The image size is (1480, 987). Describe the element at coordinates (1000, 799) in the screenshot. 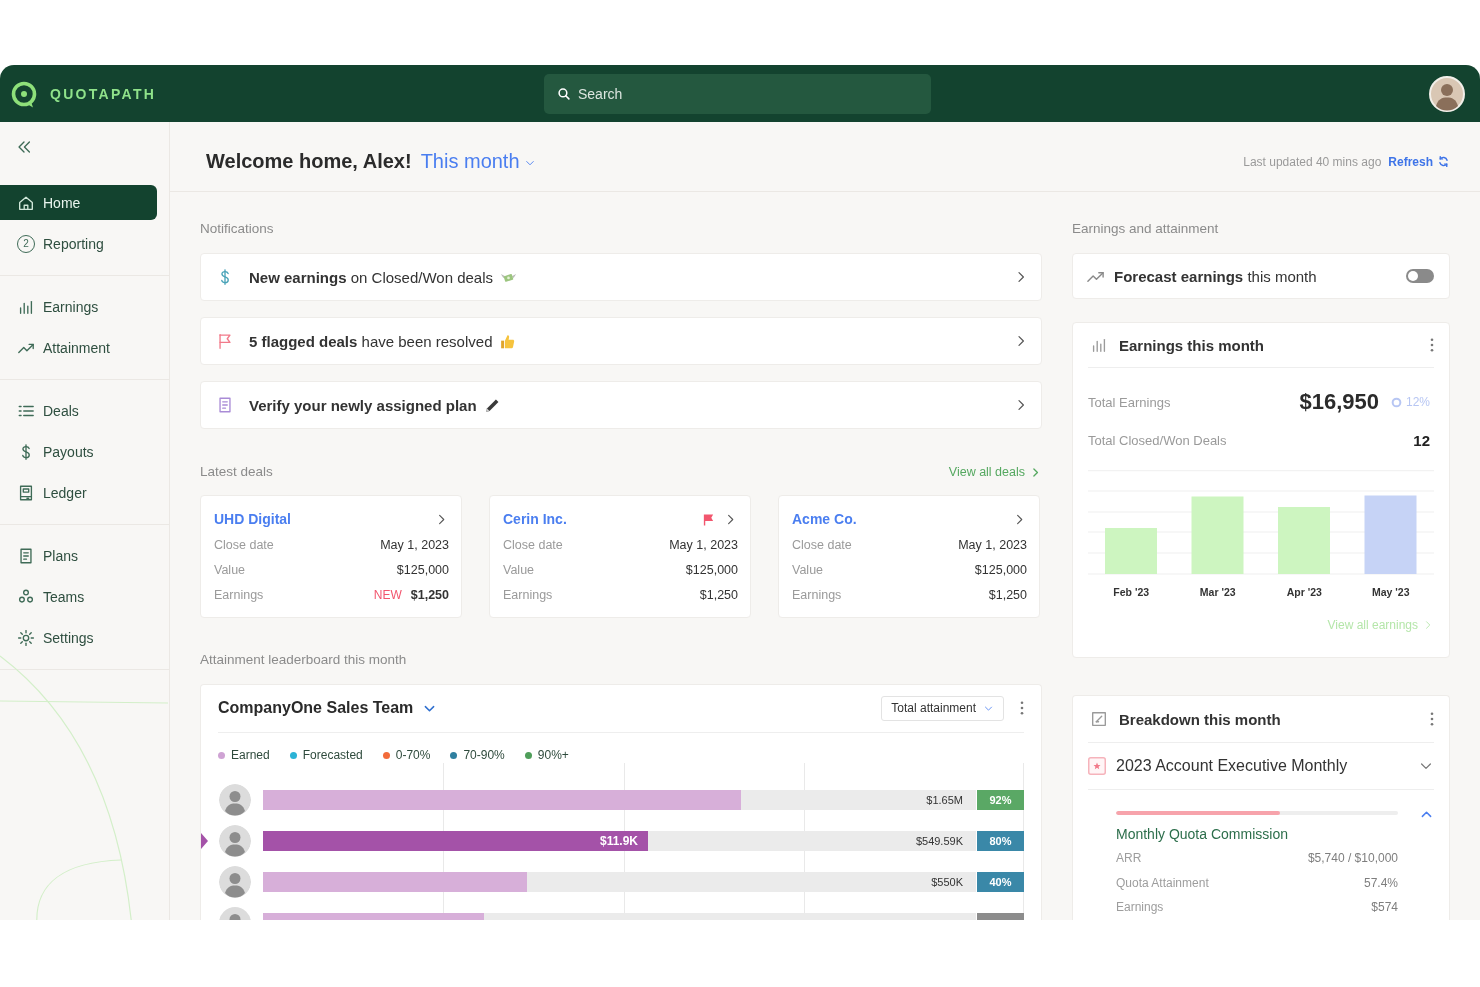

I see `attainment-percent: 92%` at that location.